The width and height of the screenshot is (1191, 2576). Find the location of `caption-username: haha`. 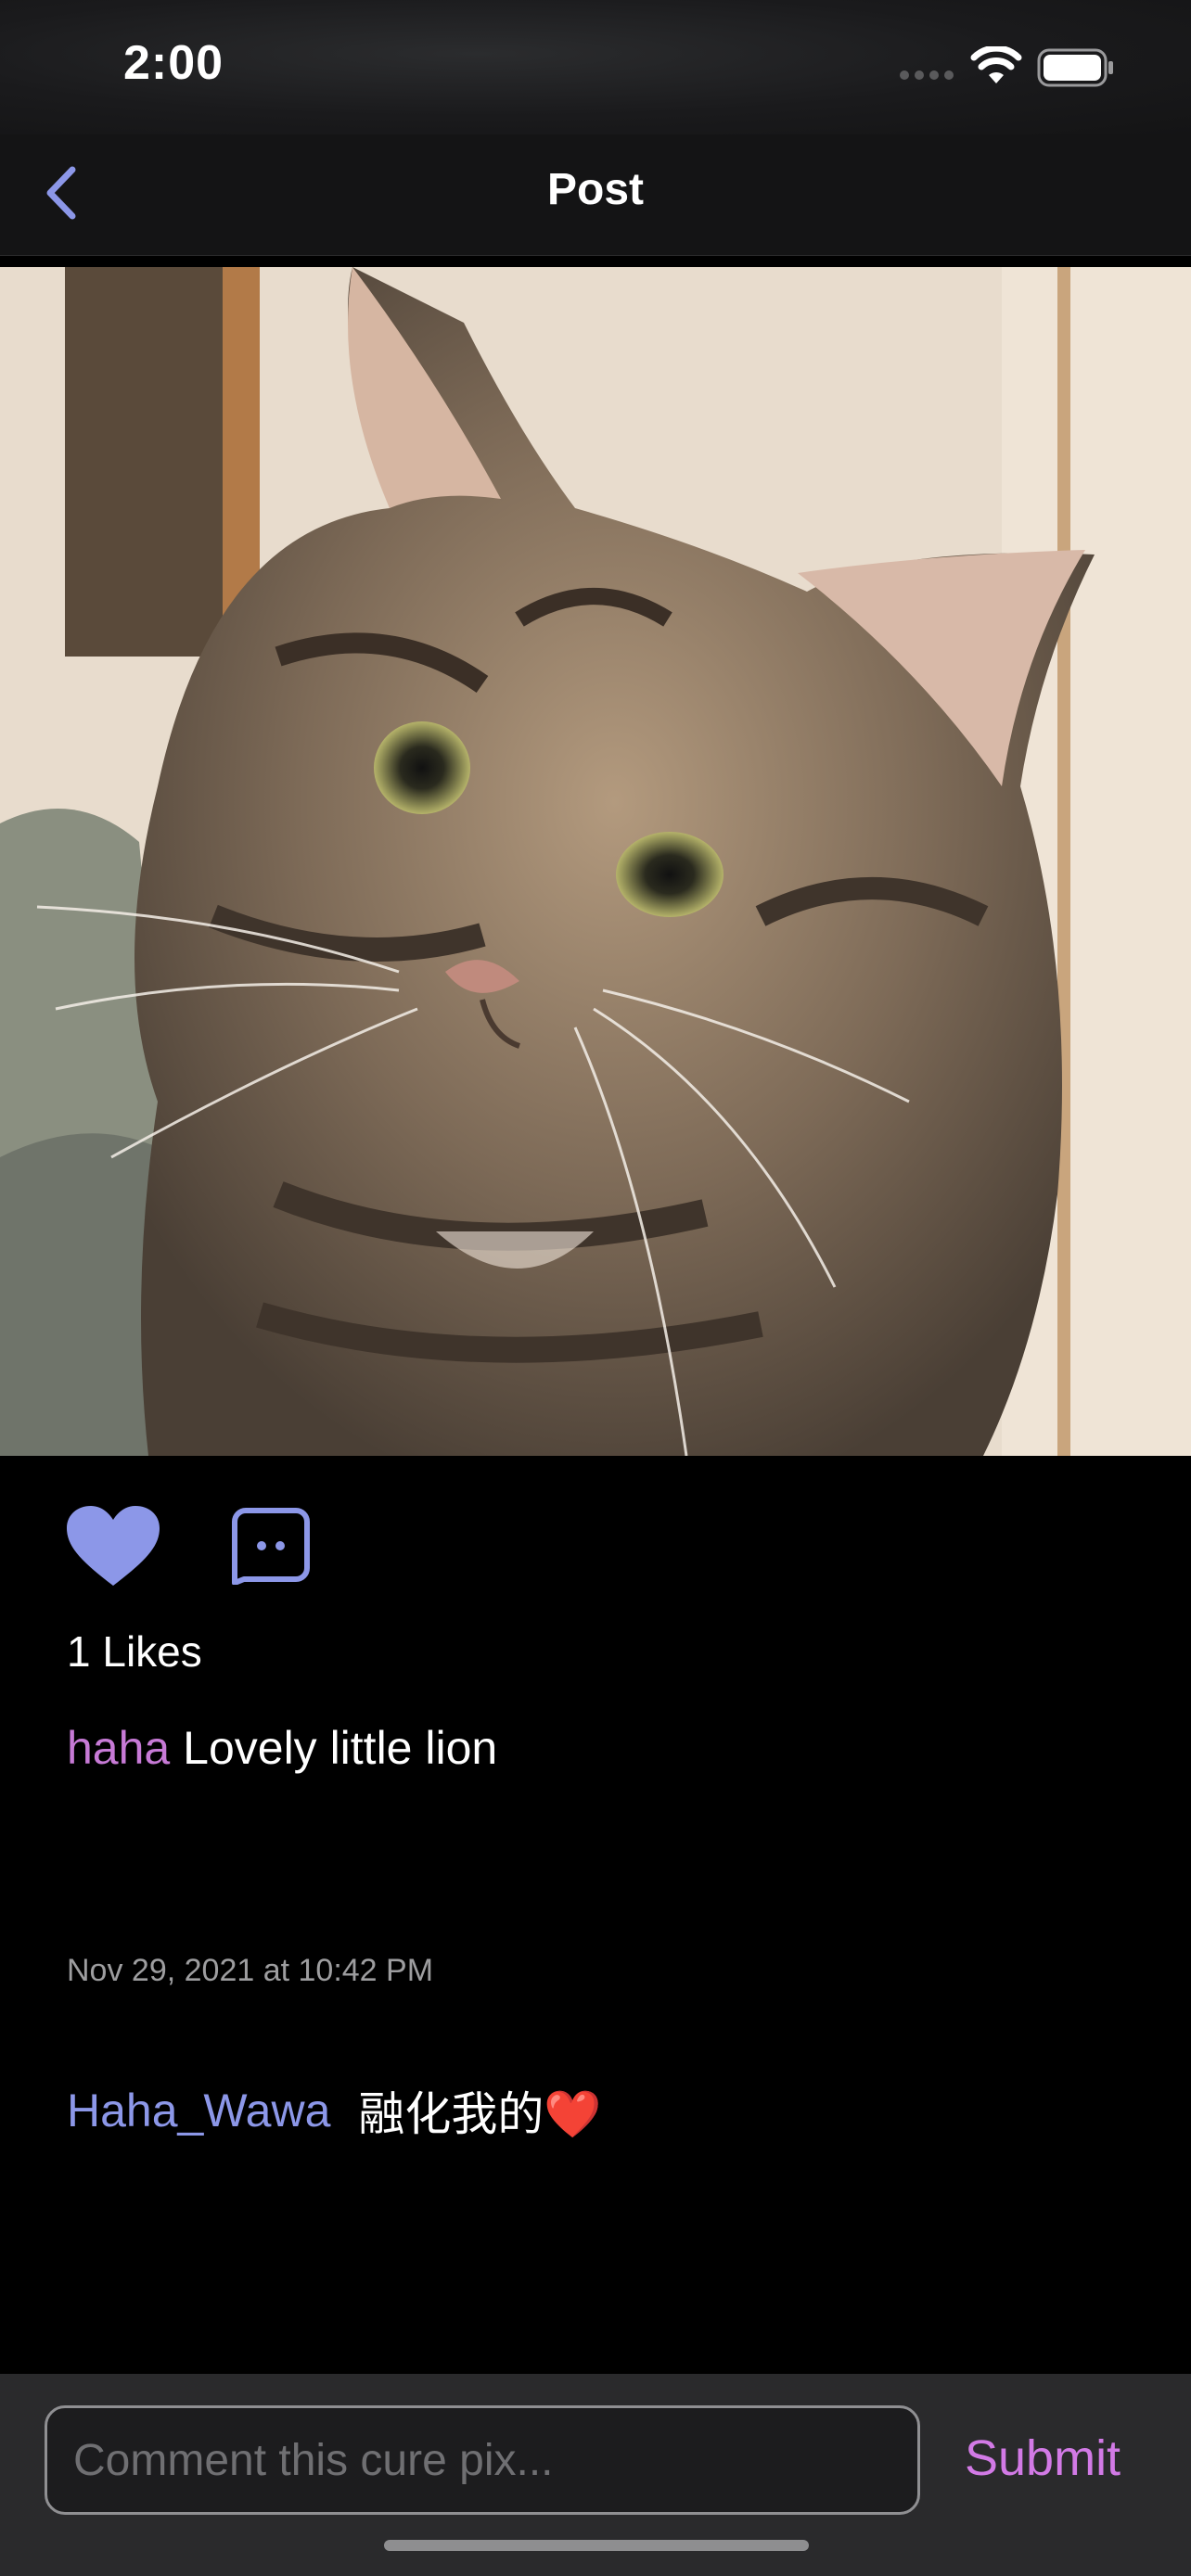

caption-username: haha is located at coordinates (118, 1748).